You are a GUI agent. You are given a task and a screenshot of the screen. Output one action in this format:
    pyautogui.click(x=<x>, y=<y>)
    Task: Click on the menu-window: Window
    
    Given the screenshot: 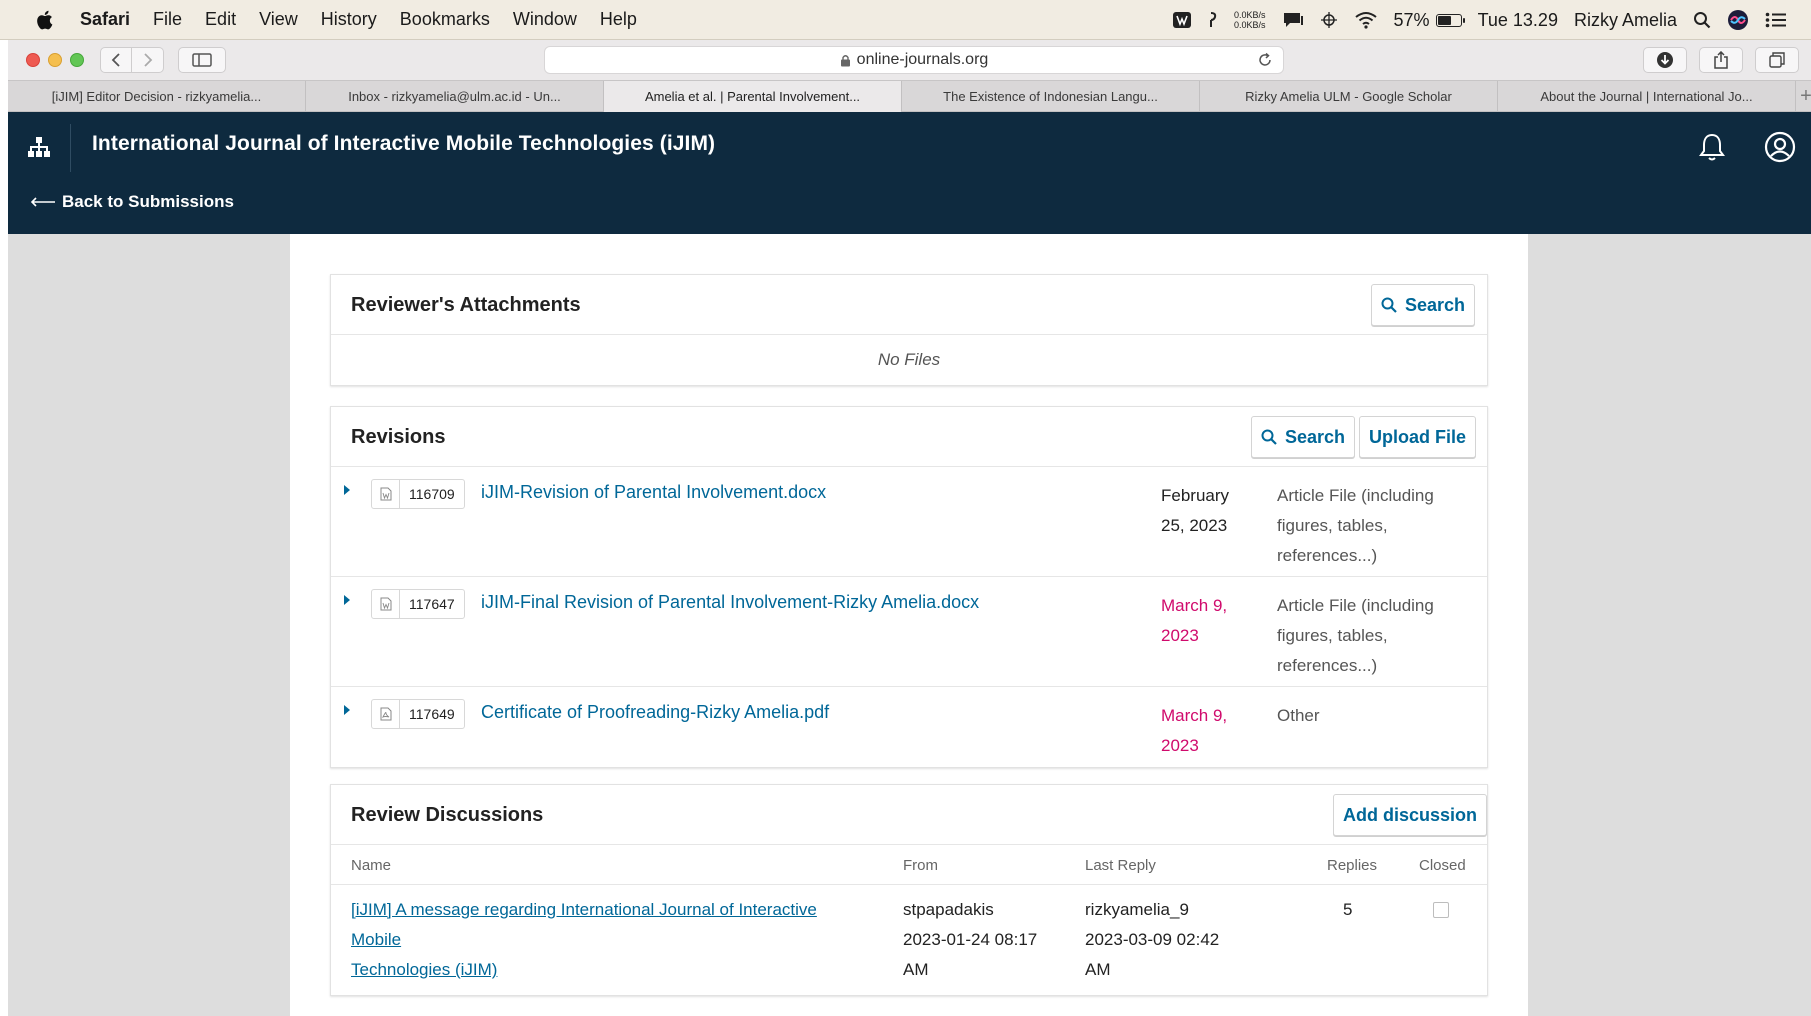 What is the action you would take?
    pyautogui.click(x=545, y=19)
    